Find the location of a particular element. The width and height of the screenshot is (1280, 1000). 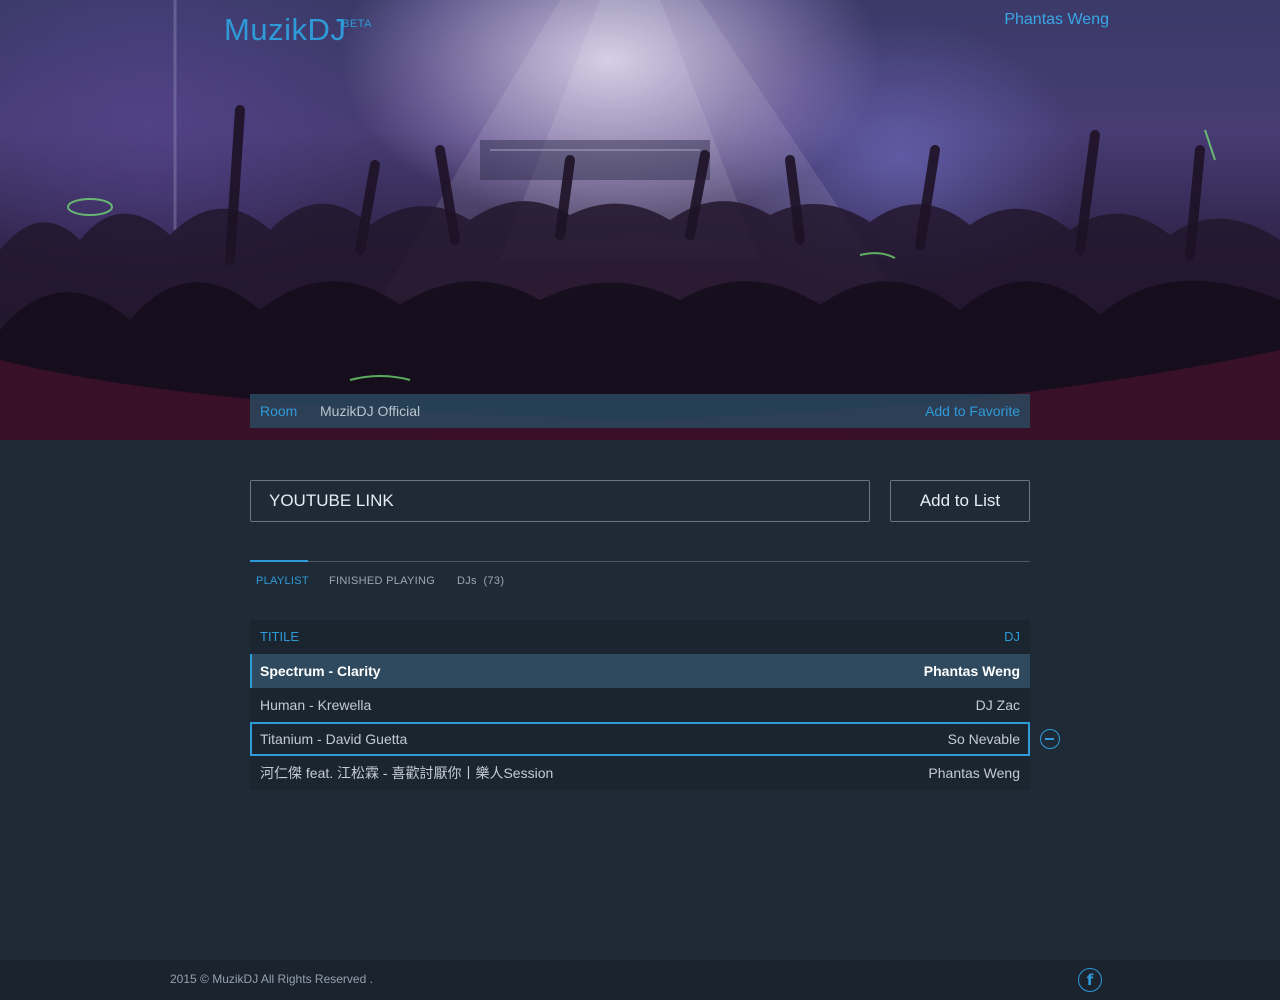

room-label: Room is located at coordinates (279, 411).